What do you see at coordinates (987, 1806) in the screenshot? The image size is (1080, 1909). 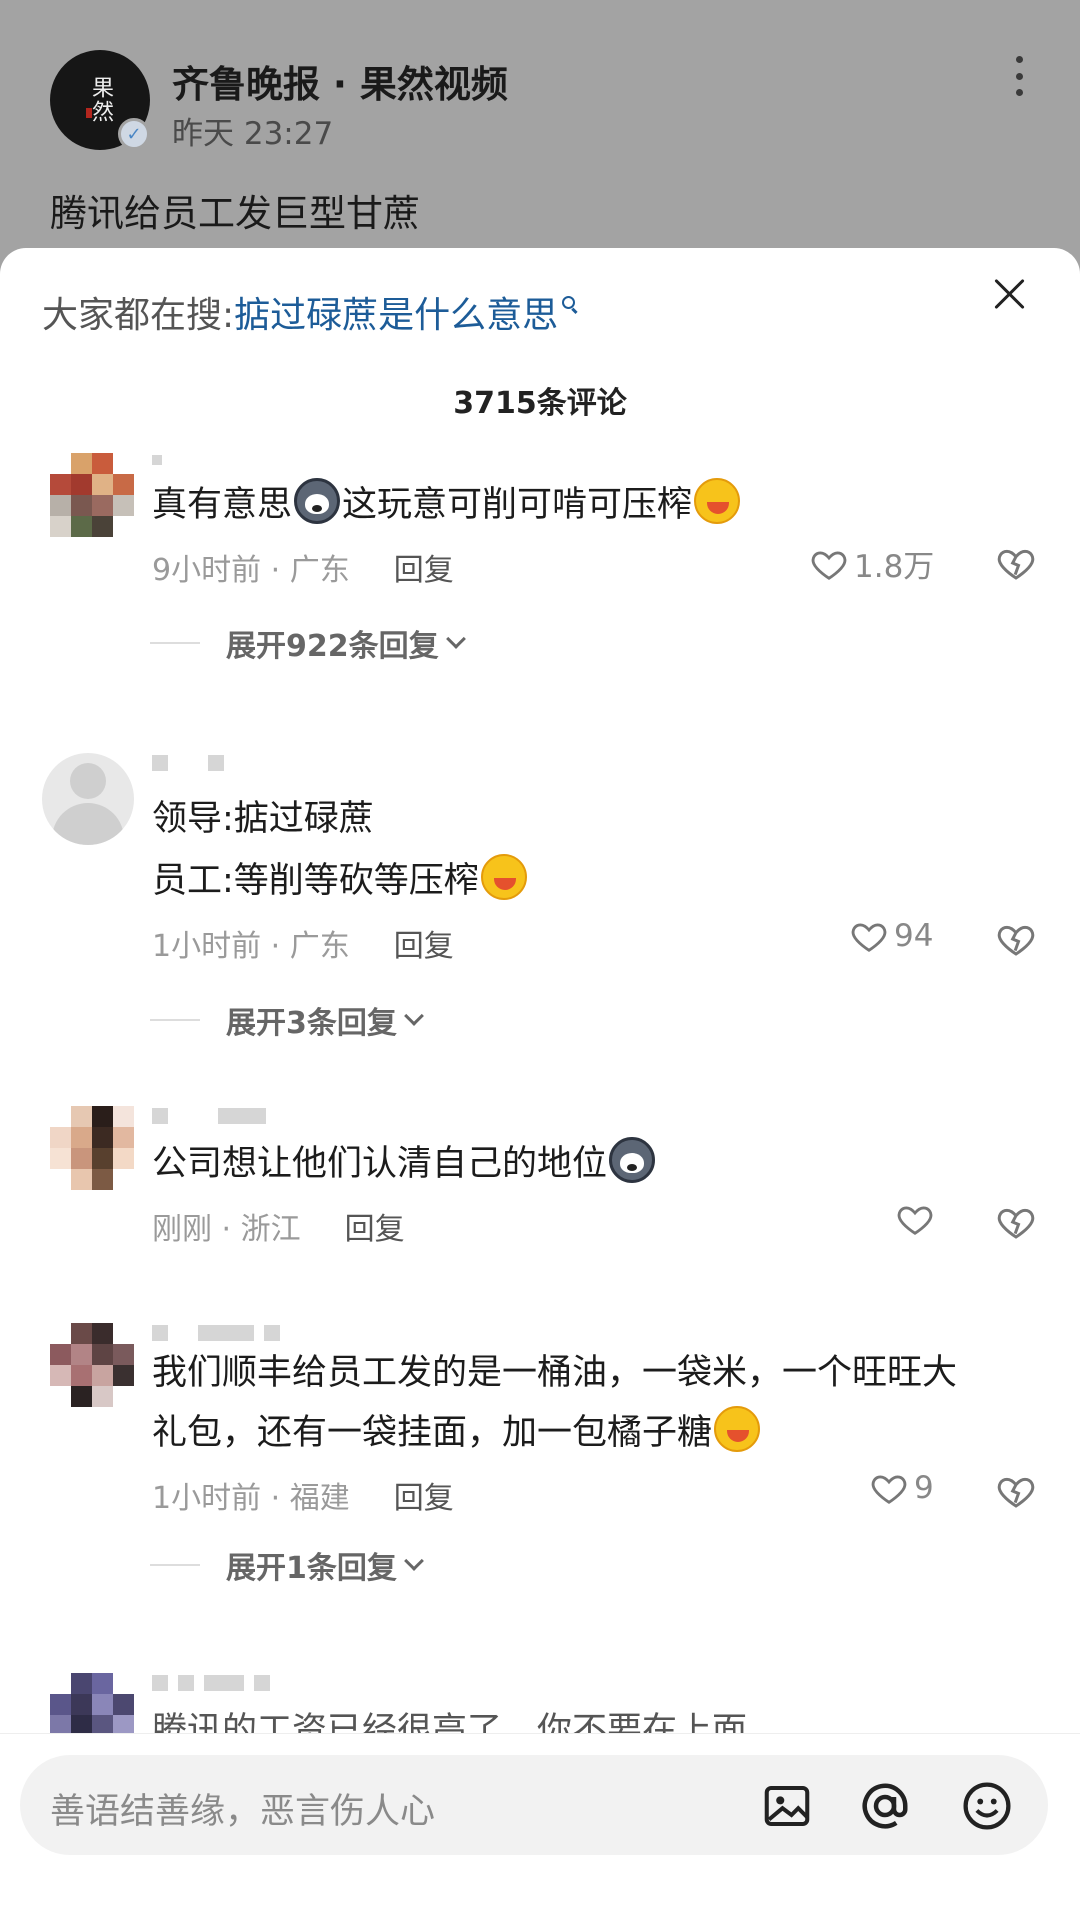 I see `emoji-icon` at bounding box center [987, 1806].